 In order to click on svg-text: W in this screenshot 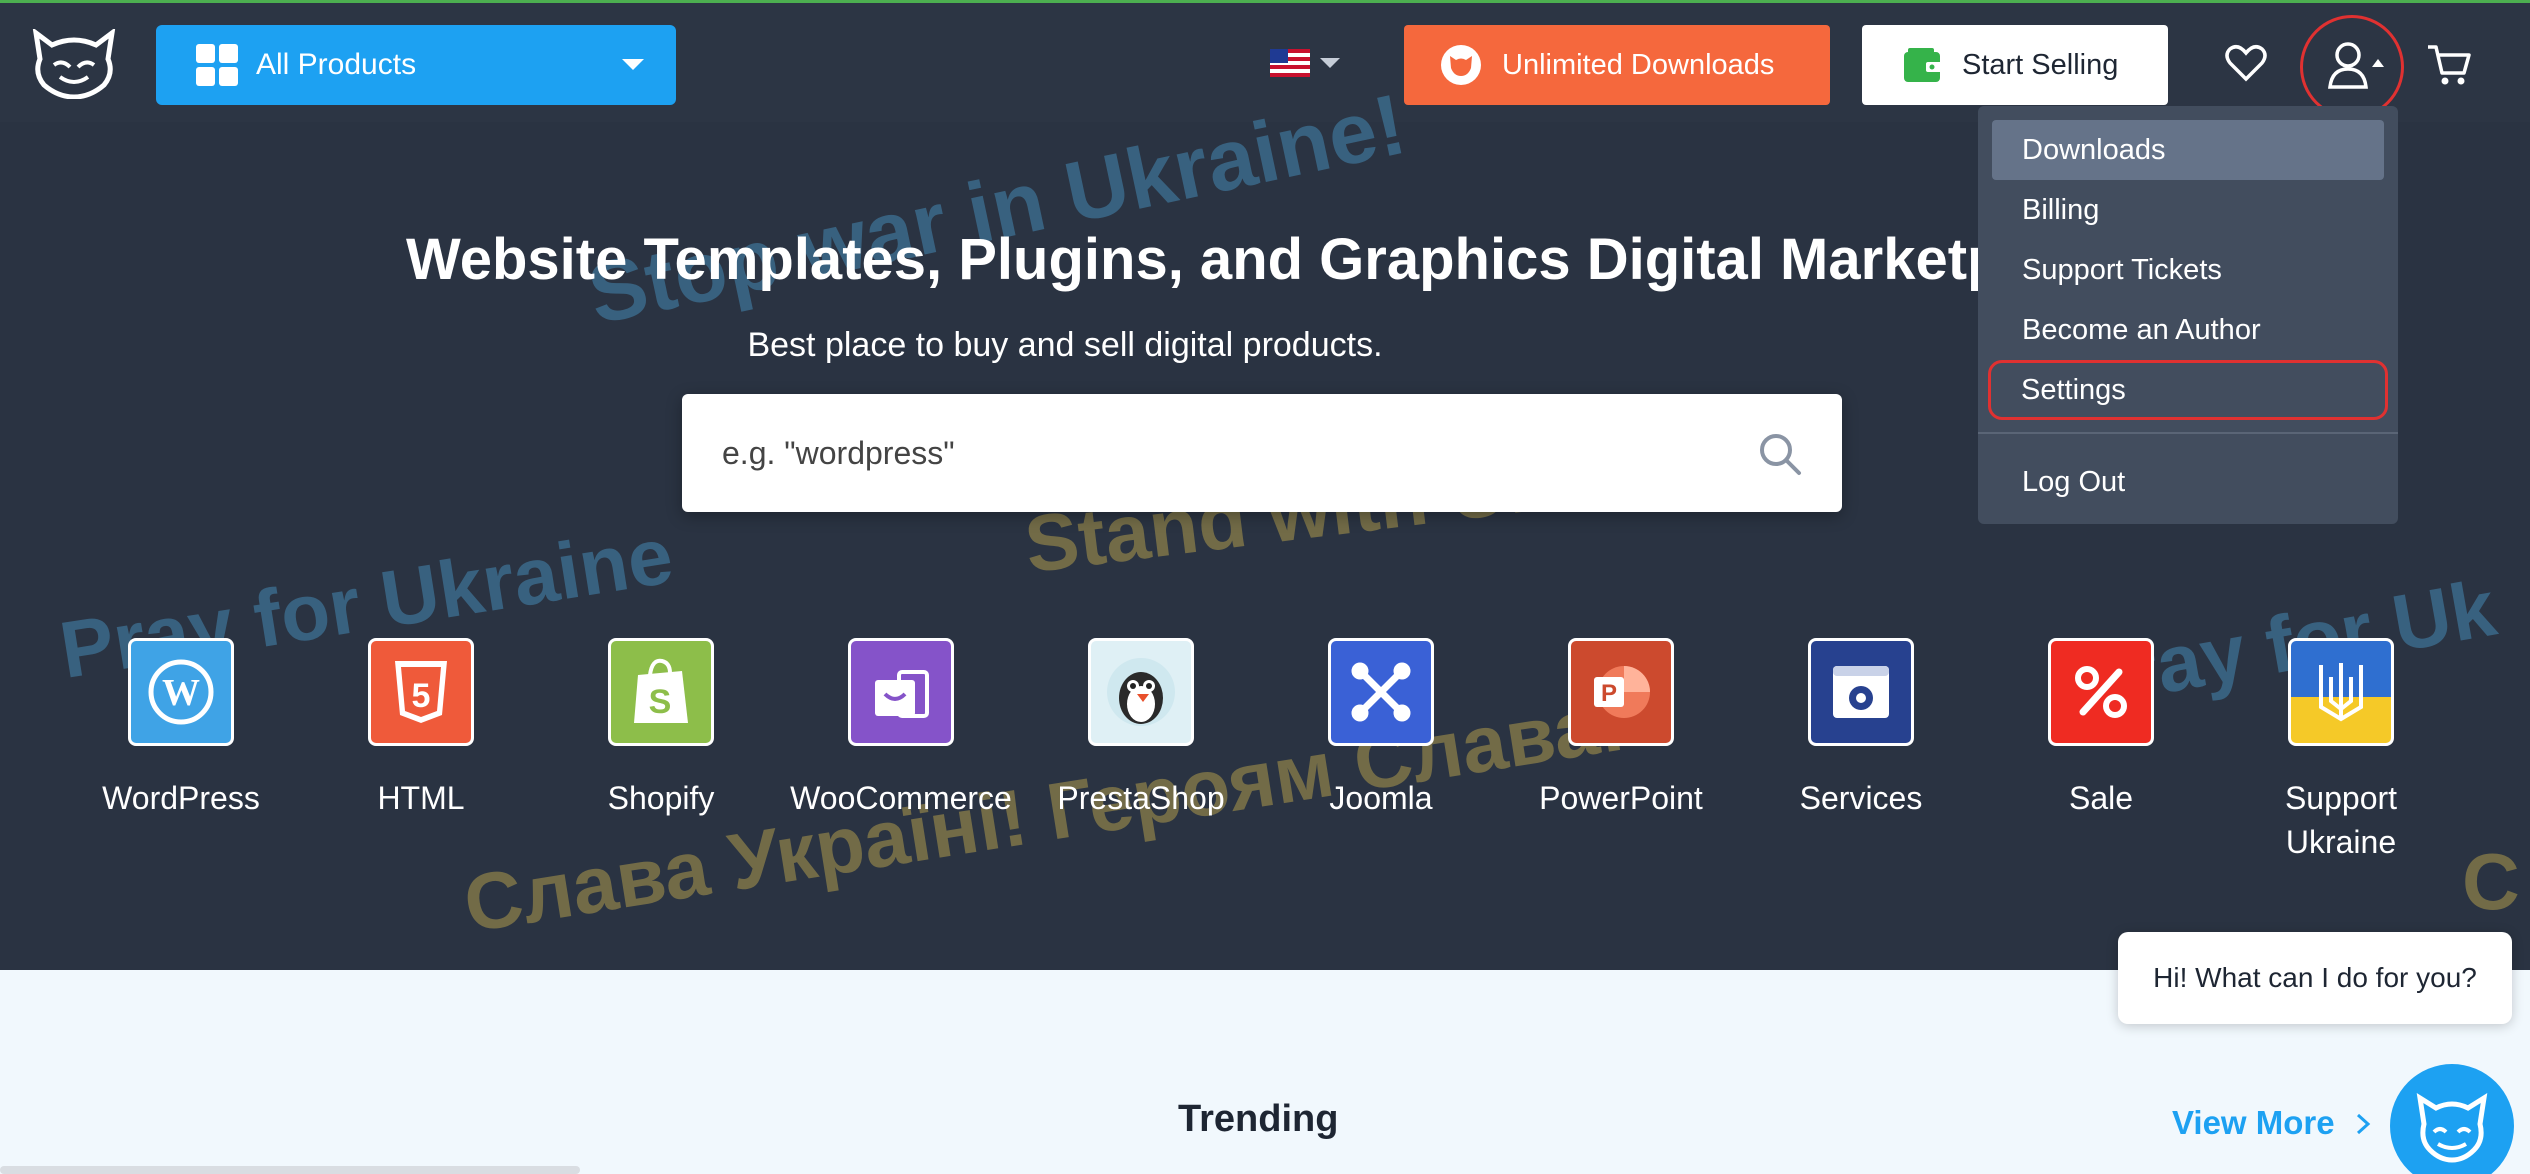, I will do `click(181, 693)`.